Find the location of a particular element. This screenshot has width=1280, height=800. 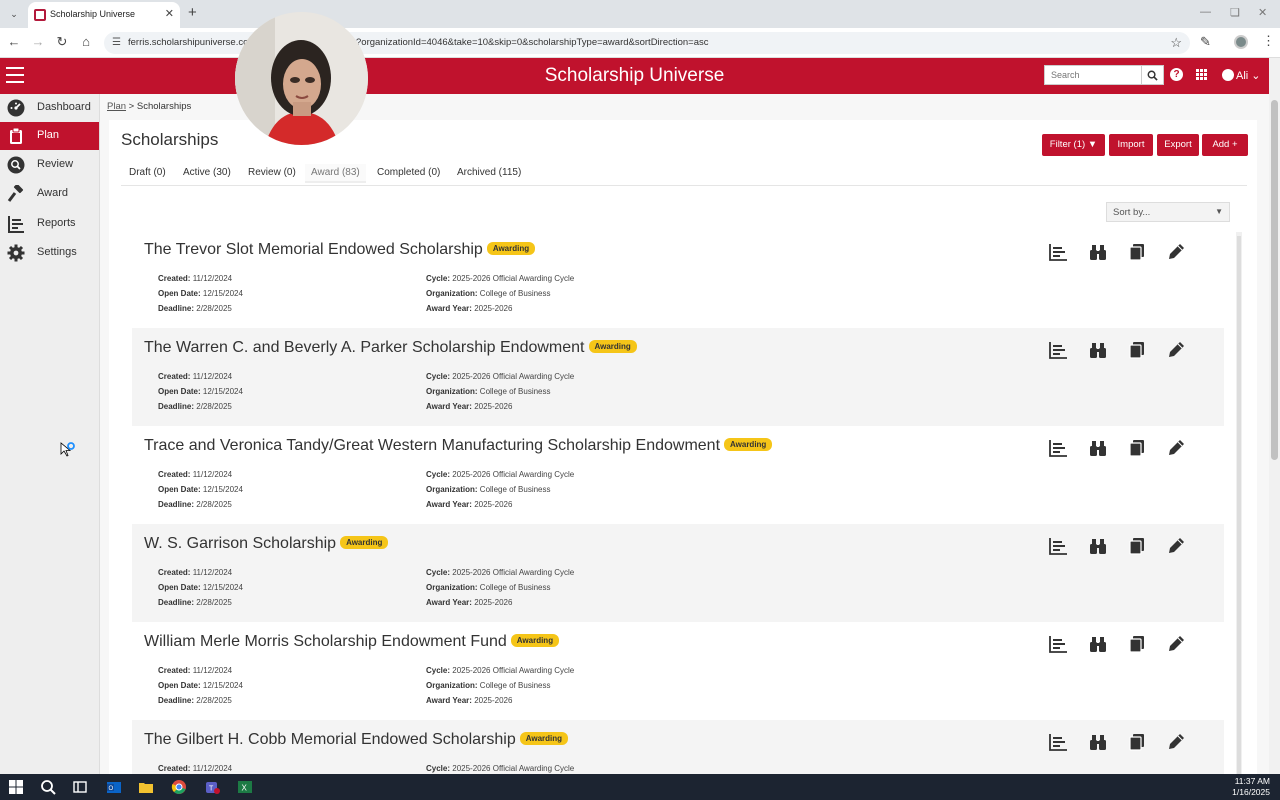

tab-review: Review (0) is located at coordinates (272, 172).